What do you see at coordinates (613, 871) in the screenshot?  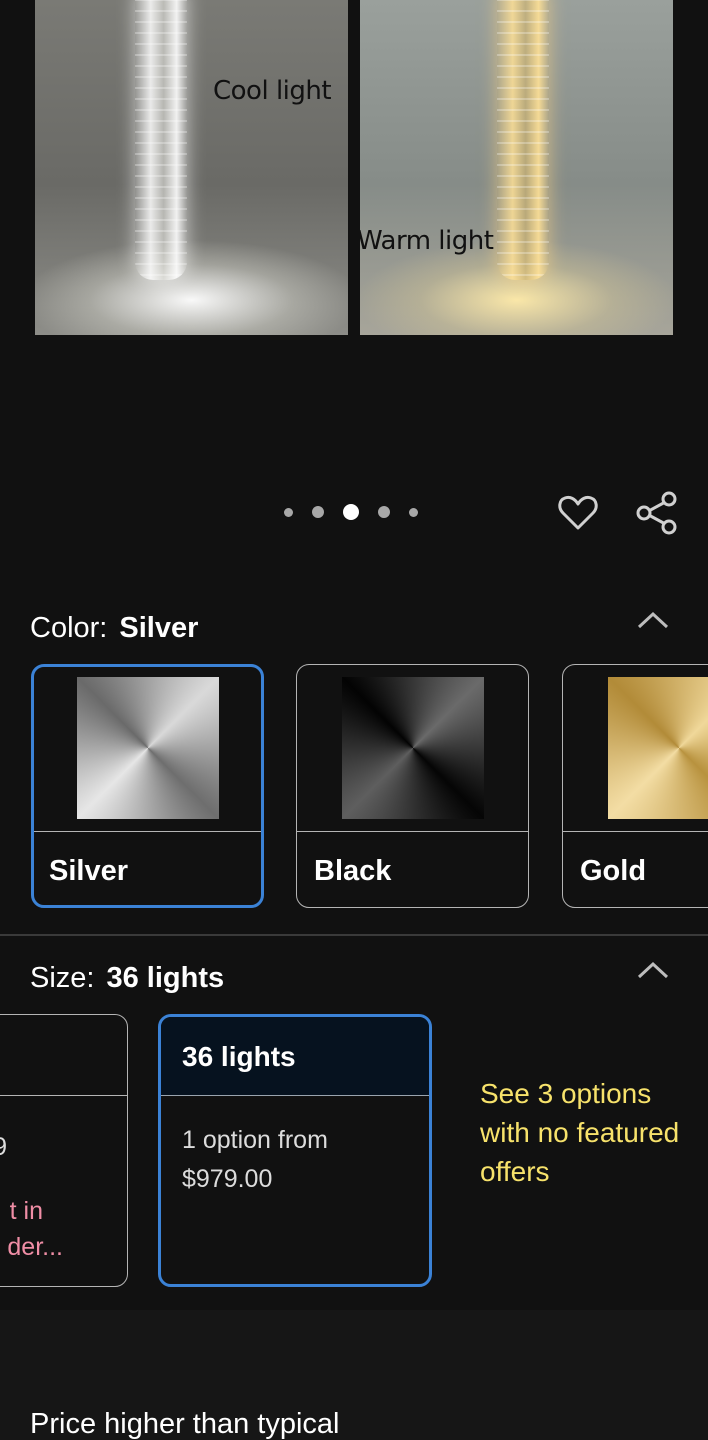 I see `color-option-label: Gold` at bounding box center [613, 871].